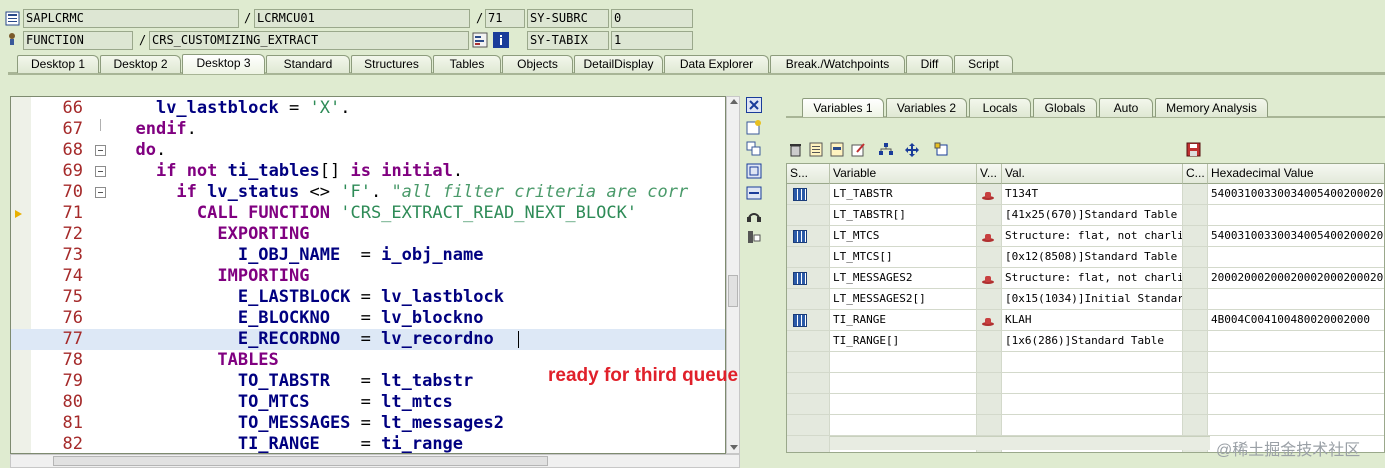 Image resolution: width=1385 pixels, height=468 pixels. What do you see at coordinates (754, 127) in the screenshot?
I see `new-tool-icon` at bounding box center [754, 127].